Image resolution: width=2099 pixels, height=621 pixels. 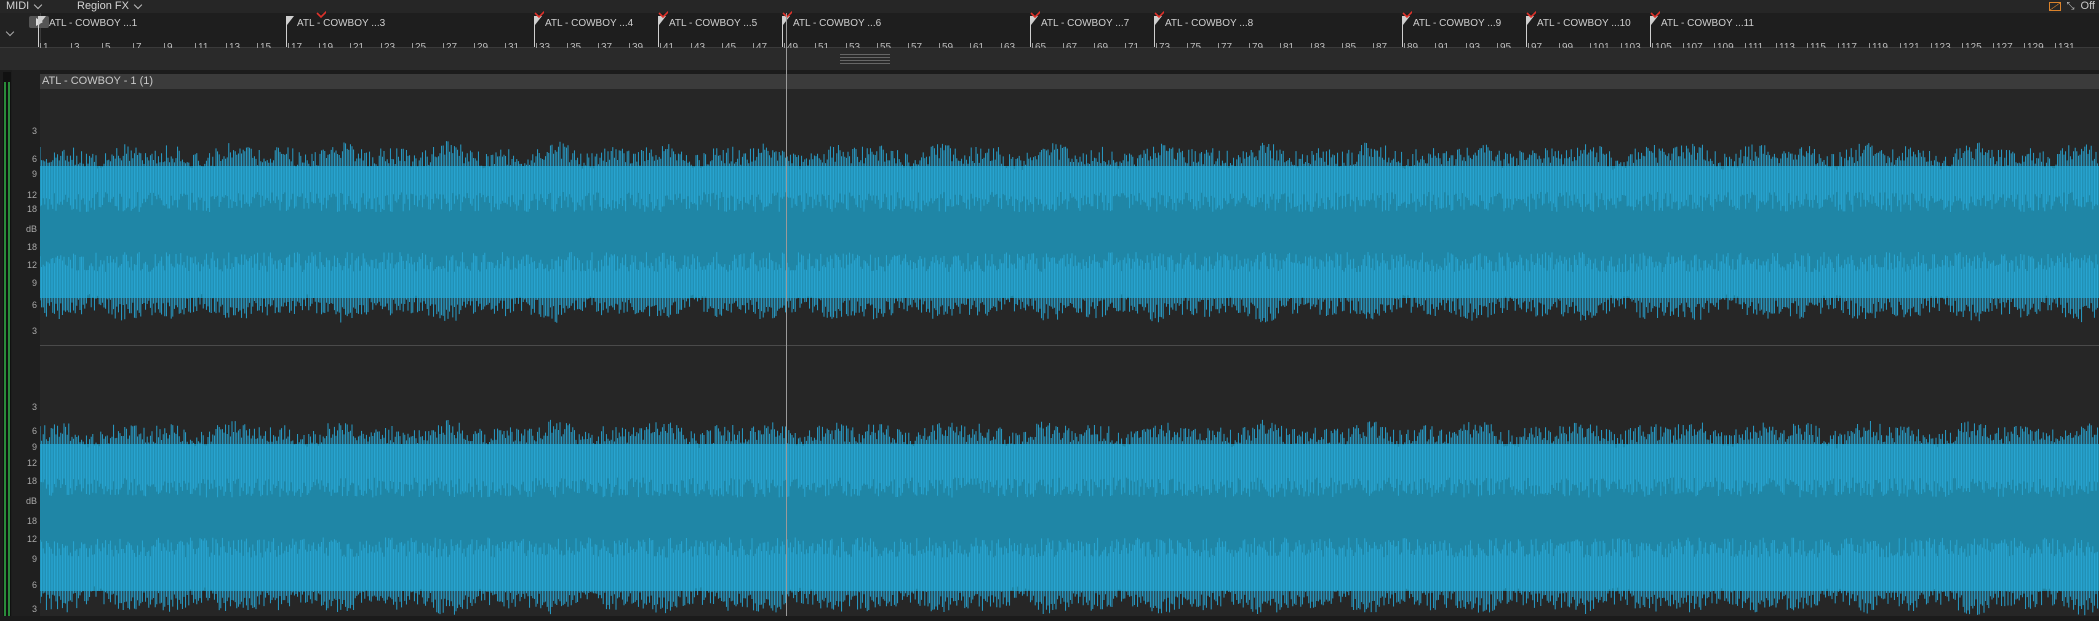 I want to click on pane-splitter, so click(x=1049, y=59).